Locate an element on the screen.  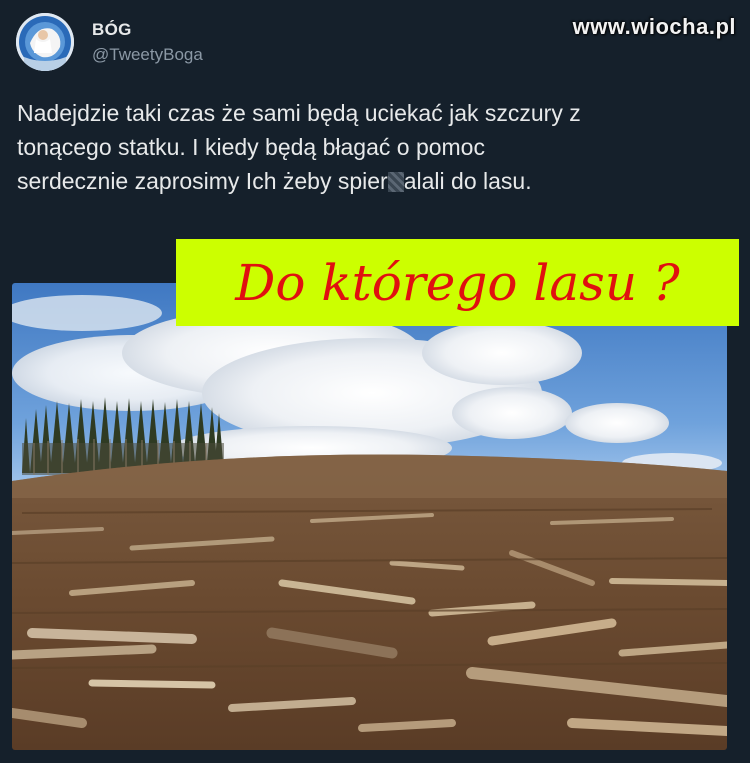
overlay-caption-text: Do którego lasu ? is located at coordinates (457, 282).